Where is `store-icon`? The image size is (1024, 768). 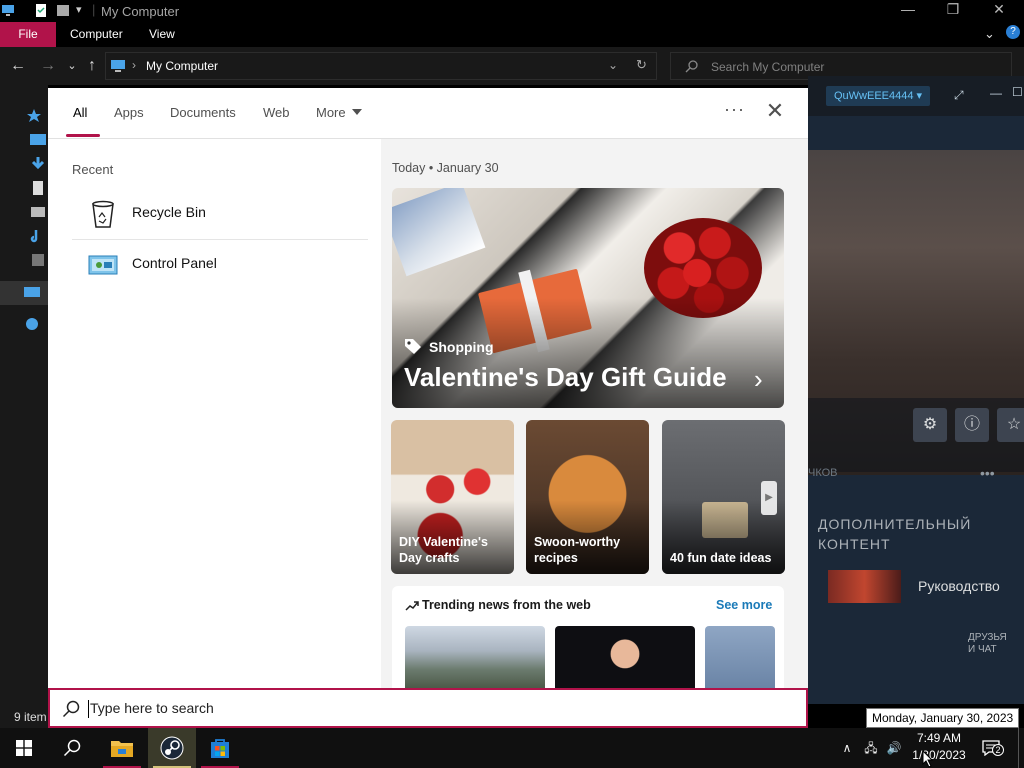
store-icon is located at coordinates (220, 748).